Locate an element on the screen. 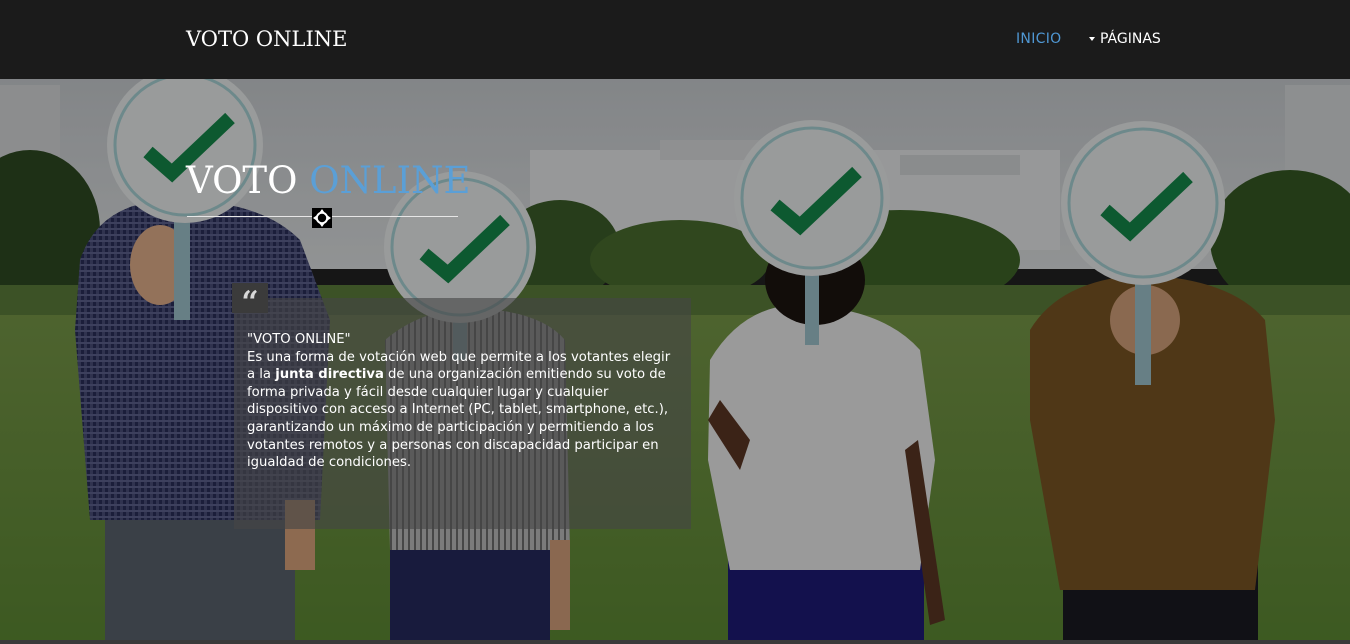 The height and width of the screenshot is (644, 1350). nav-inicio-link: INICIO is located at coordinates (1038, 39).